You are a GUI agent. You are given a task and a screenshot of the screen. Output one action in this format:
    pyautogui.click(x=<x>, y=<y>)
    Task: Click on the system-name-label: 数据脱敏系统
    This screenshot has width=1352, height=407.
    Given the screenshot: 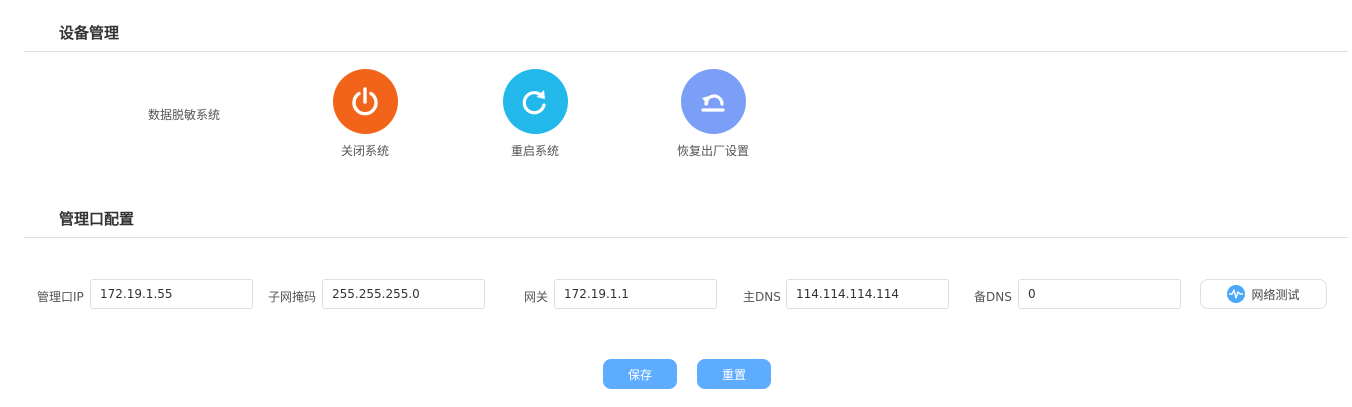 What is the action you would take?
    pyautogui.click(x=184, y=115)
    